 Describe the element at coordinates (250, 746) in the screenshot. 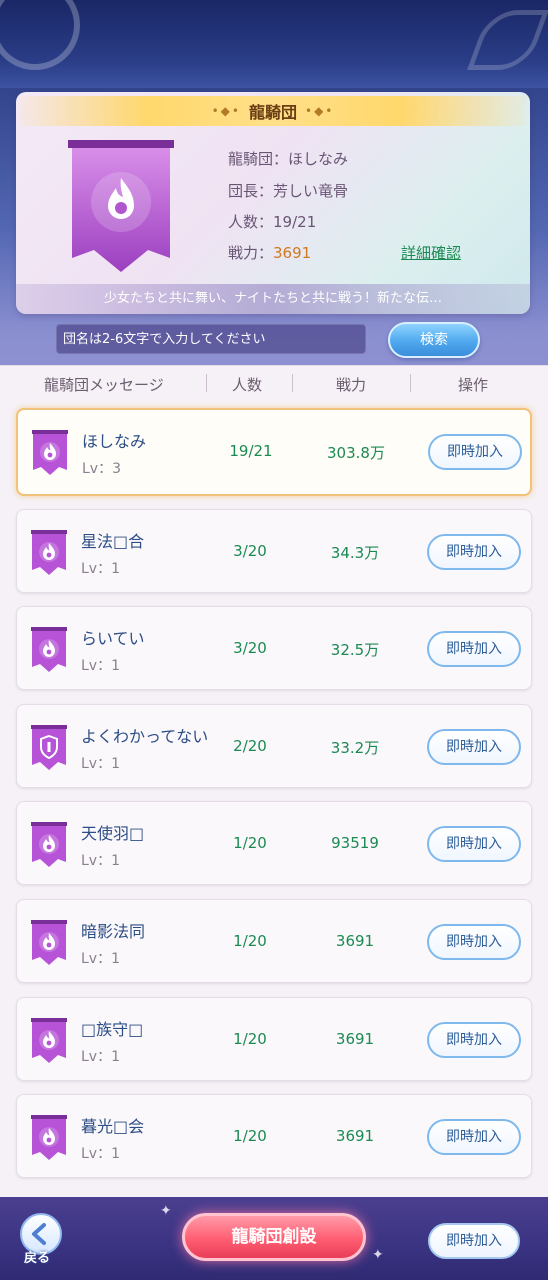

I see `guild-row-members: 2/20` at that location.